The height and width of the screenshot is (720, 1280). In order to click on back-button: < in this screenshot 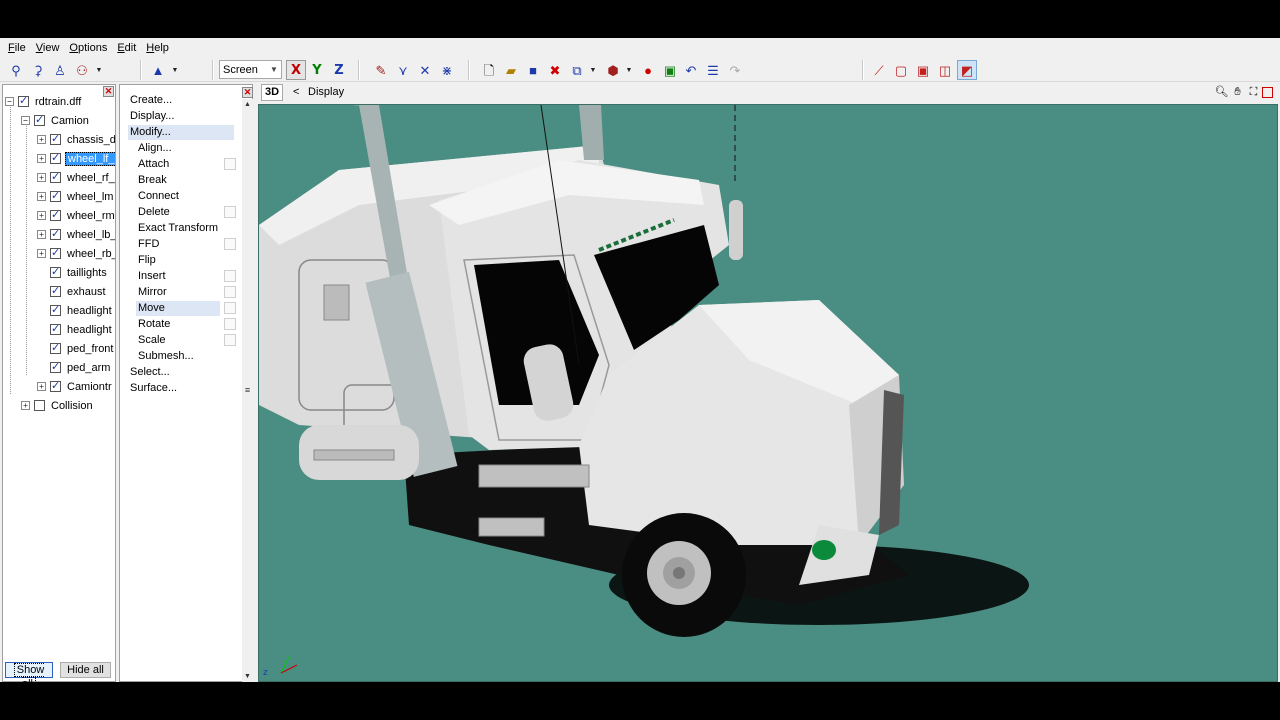, I will do `click(296, 92)`.